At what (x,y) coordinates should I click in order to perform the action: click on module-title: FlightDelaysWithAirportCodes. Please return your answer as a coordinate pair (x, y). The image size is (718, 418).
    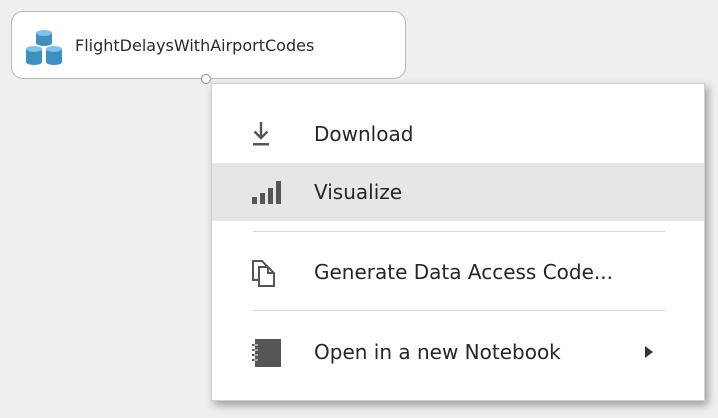
    Looking at the image, I should click on (195, 45).